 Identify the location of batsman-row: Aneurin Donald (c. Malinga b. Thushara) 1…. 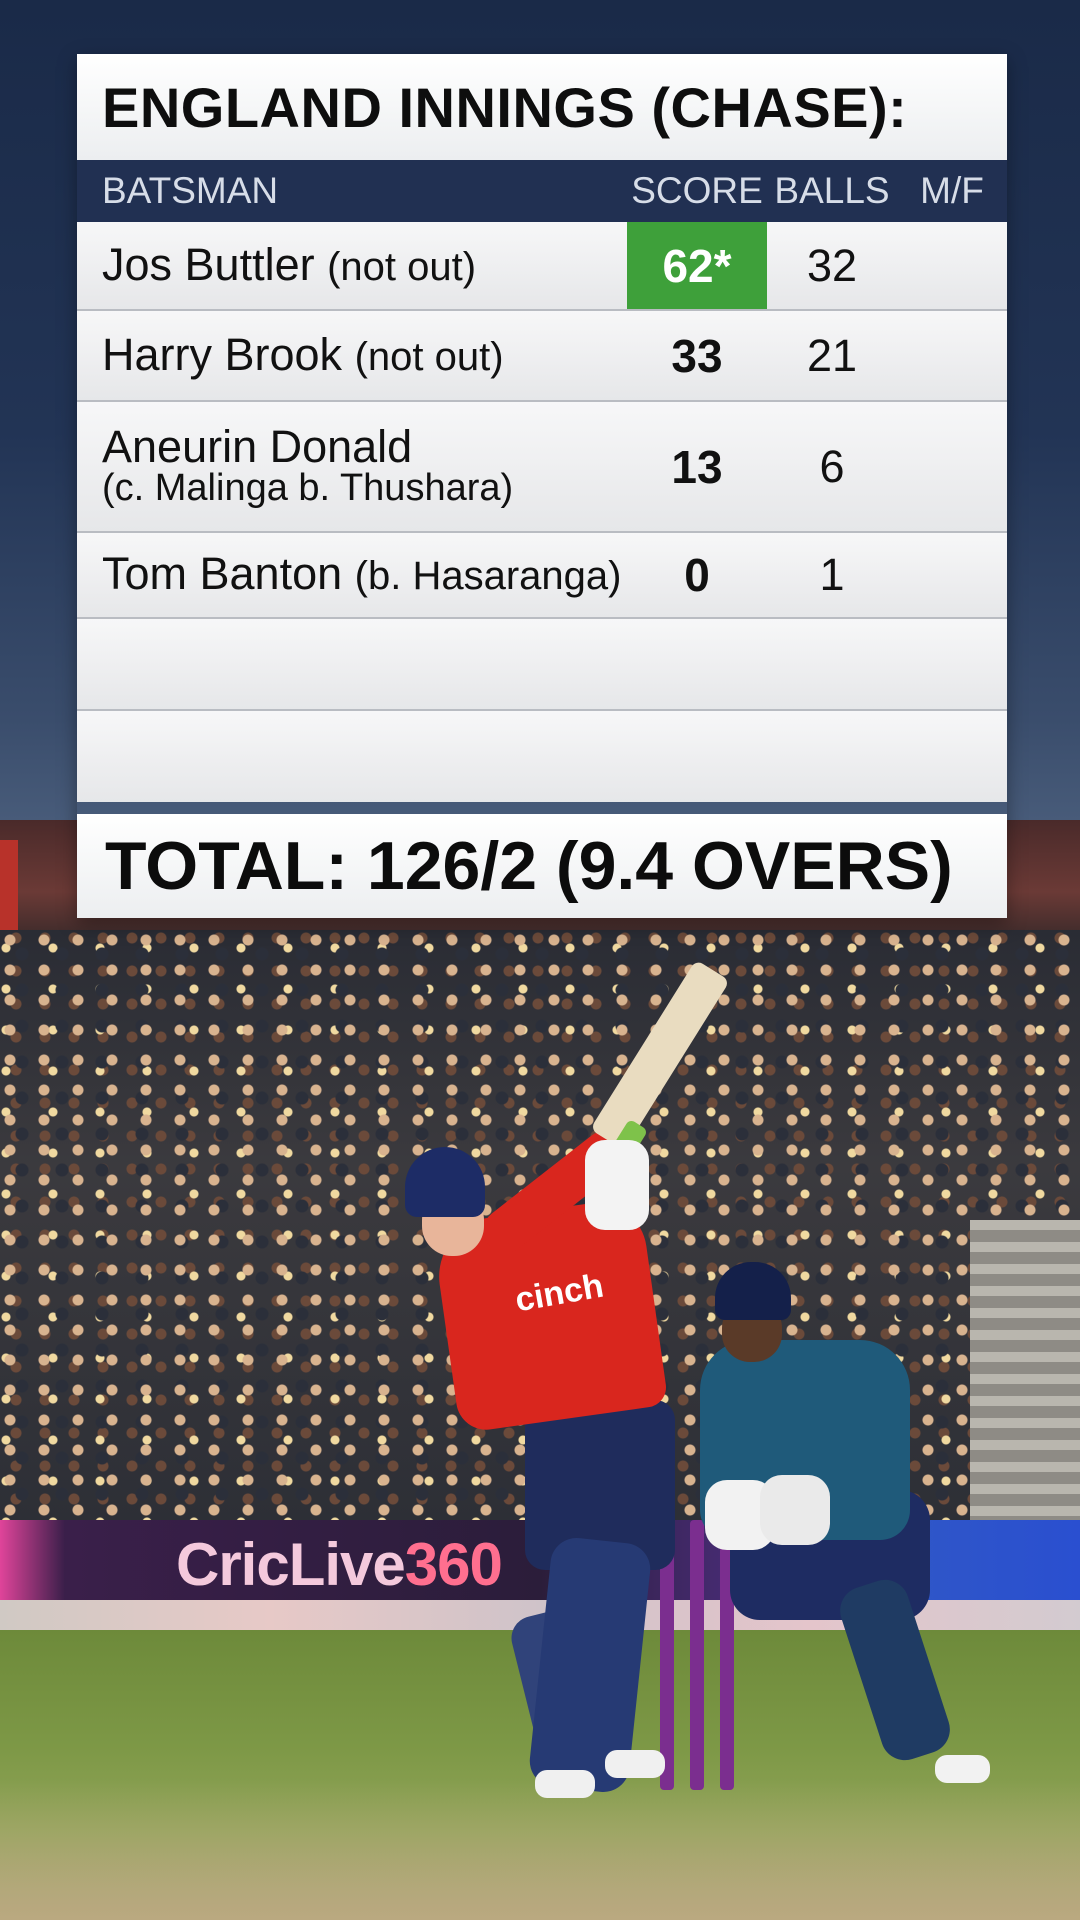
(542, 467).